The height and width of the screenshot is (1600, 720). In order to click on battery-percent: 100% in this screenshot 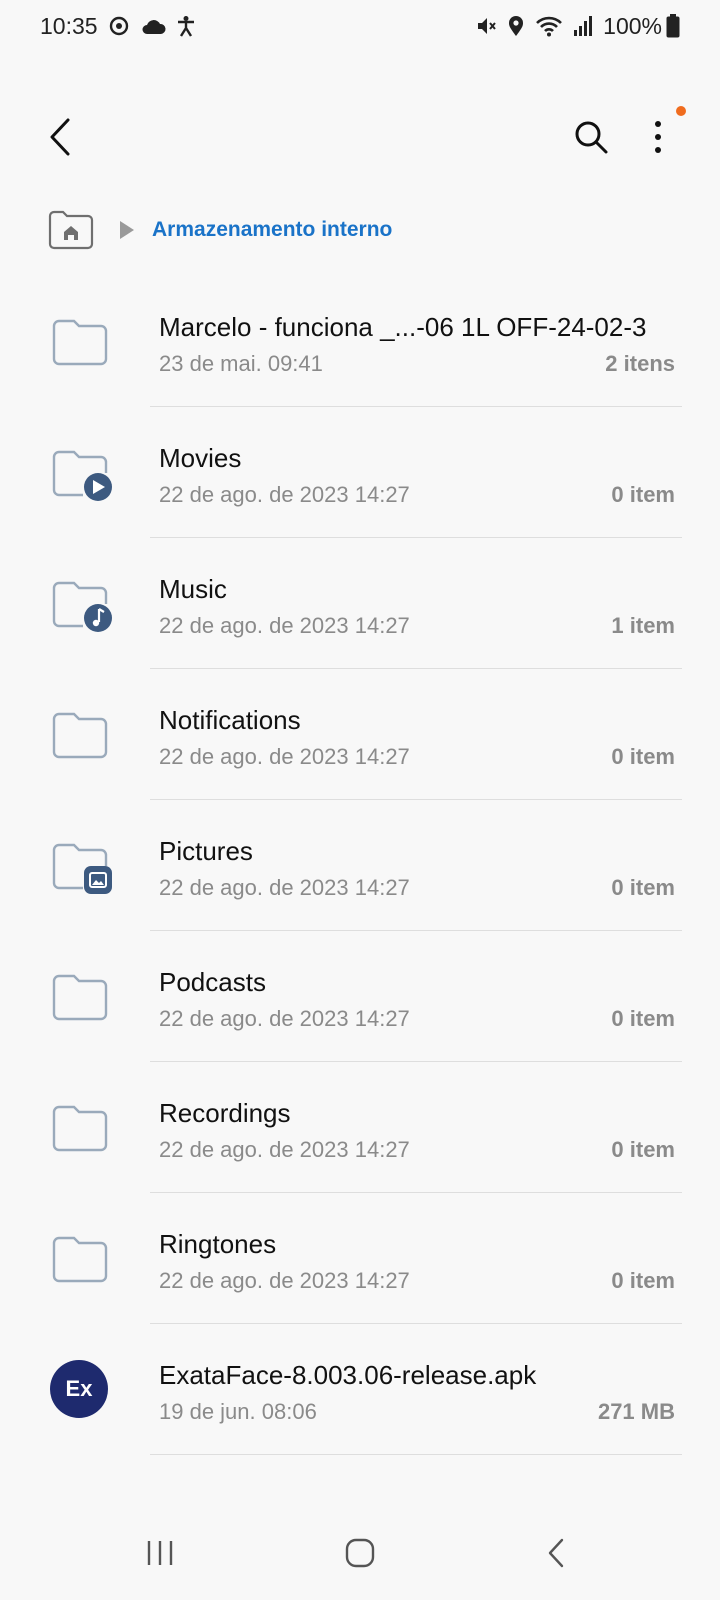, I will do `click(632, 25)`.